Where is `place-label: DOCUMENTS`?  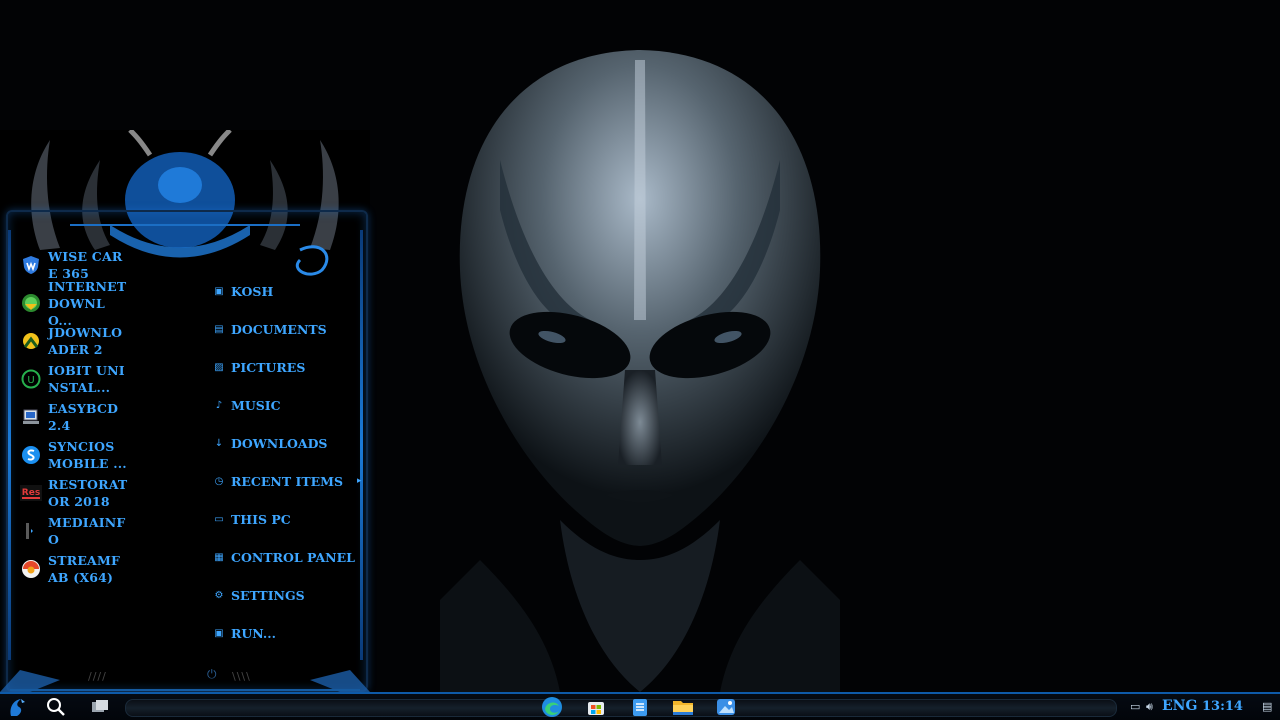
place-label: DOCUMENTS is located at coordinates (279, 329).